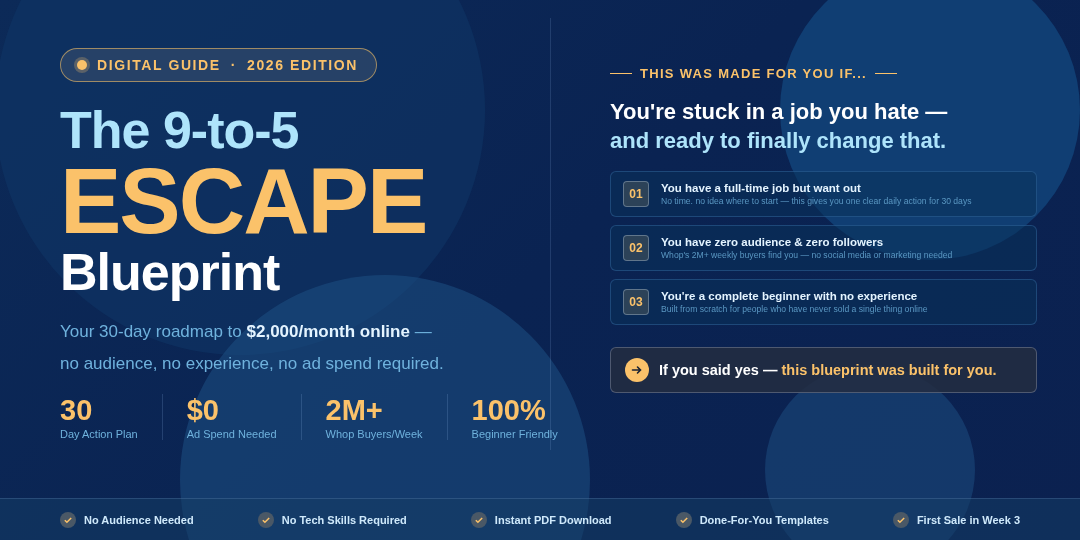 The width and height of the screenshot is (1080, 540). I want to click on feature-label: Instant PDF Download, so click(553, 519).